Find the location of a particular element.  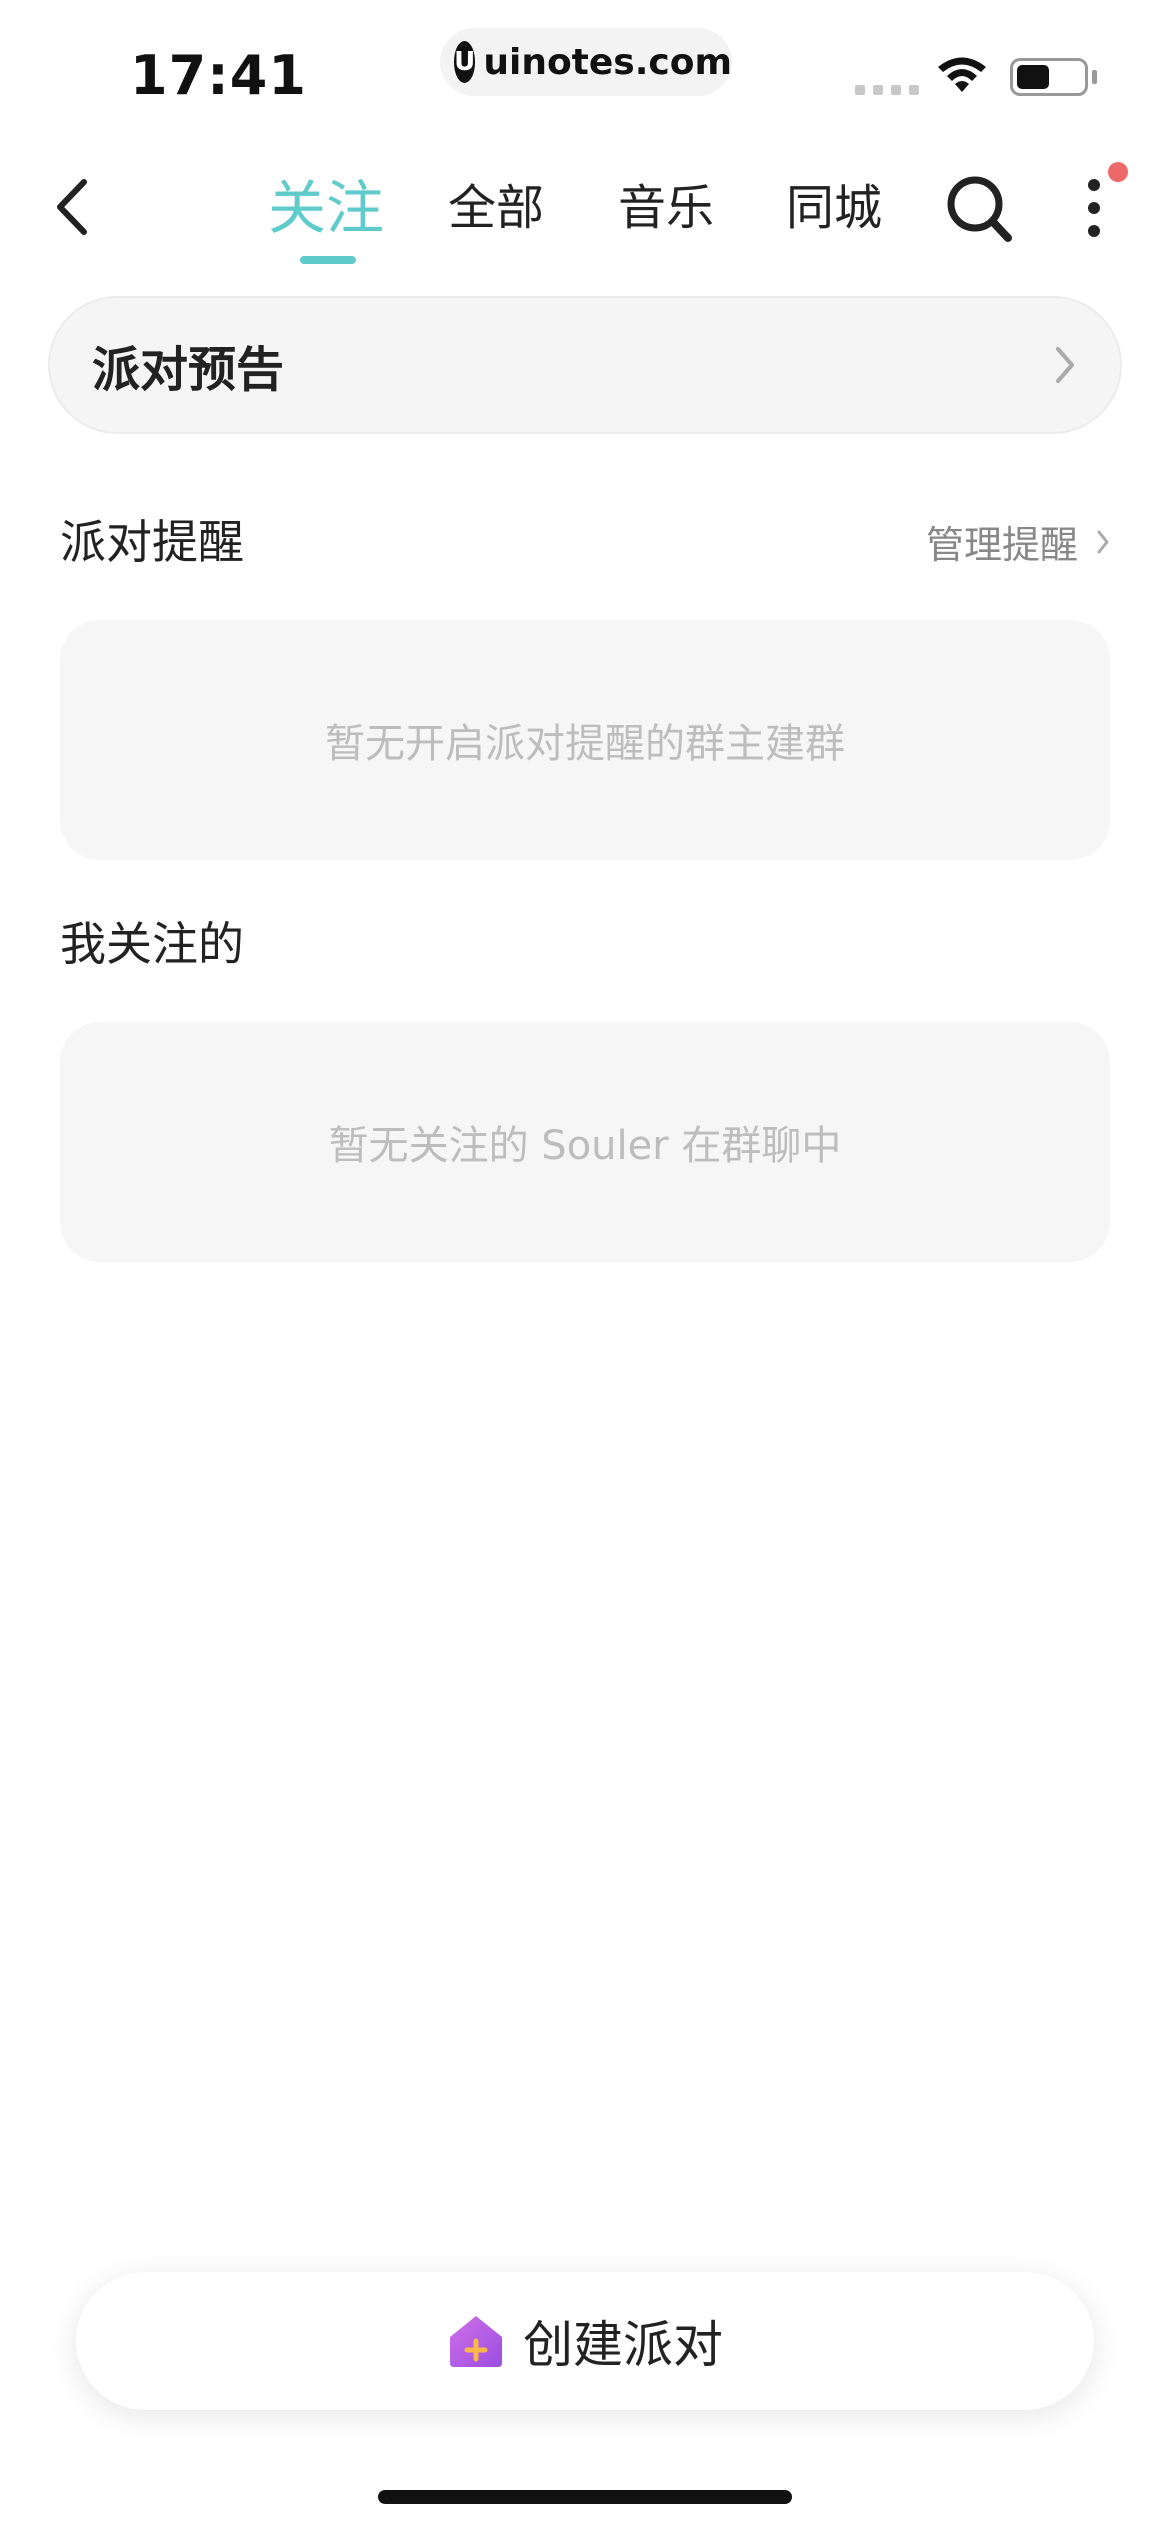

search-button is located at coordinates (979, 208).